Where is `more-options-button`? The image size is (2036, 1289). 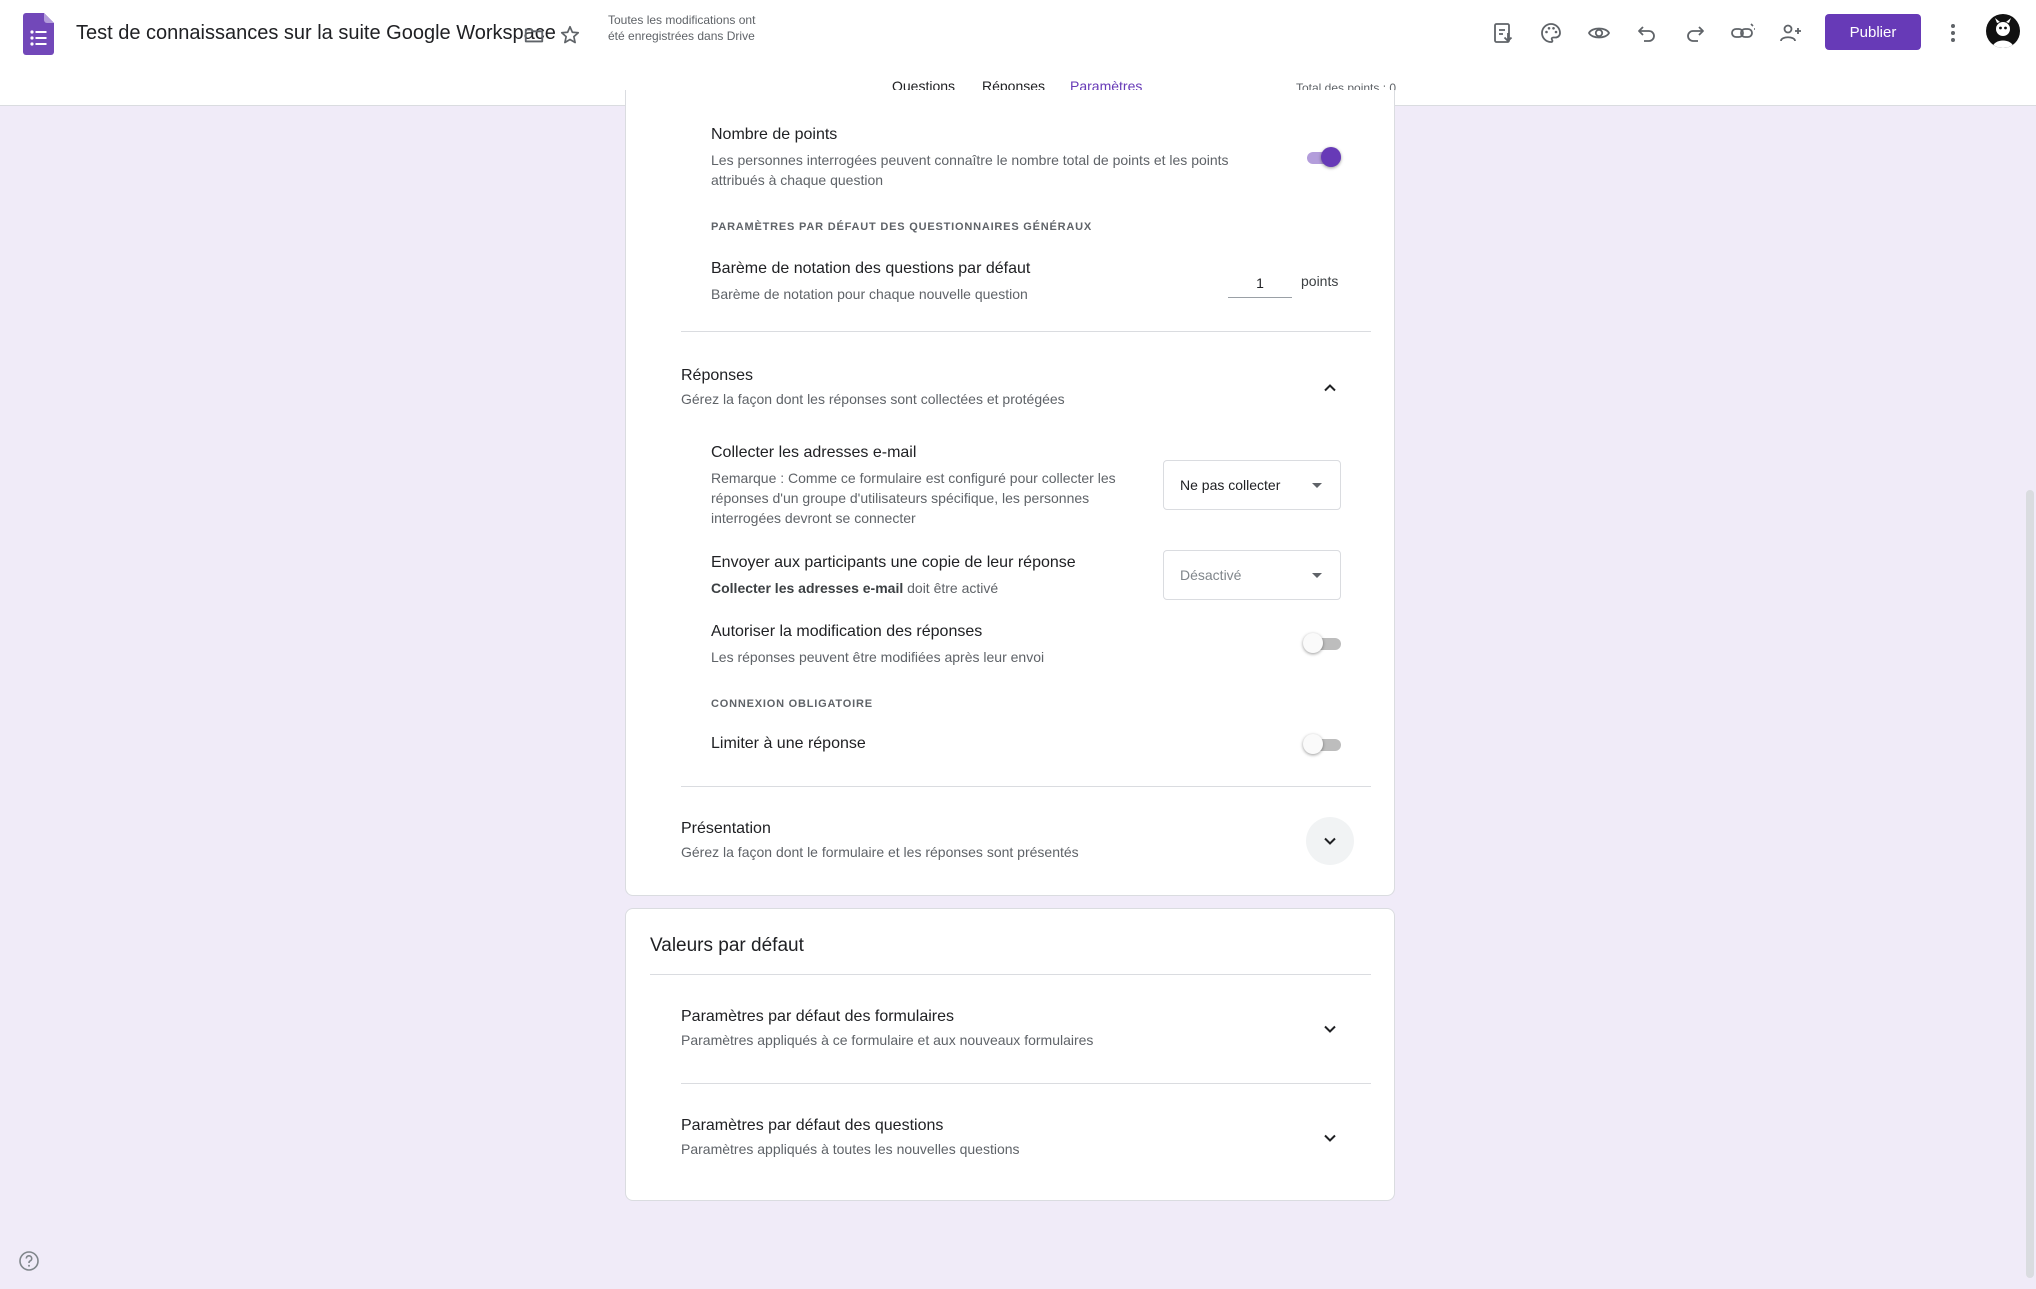
more-options-button is located at coordinates (1953, 33).